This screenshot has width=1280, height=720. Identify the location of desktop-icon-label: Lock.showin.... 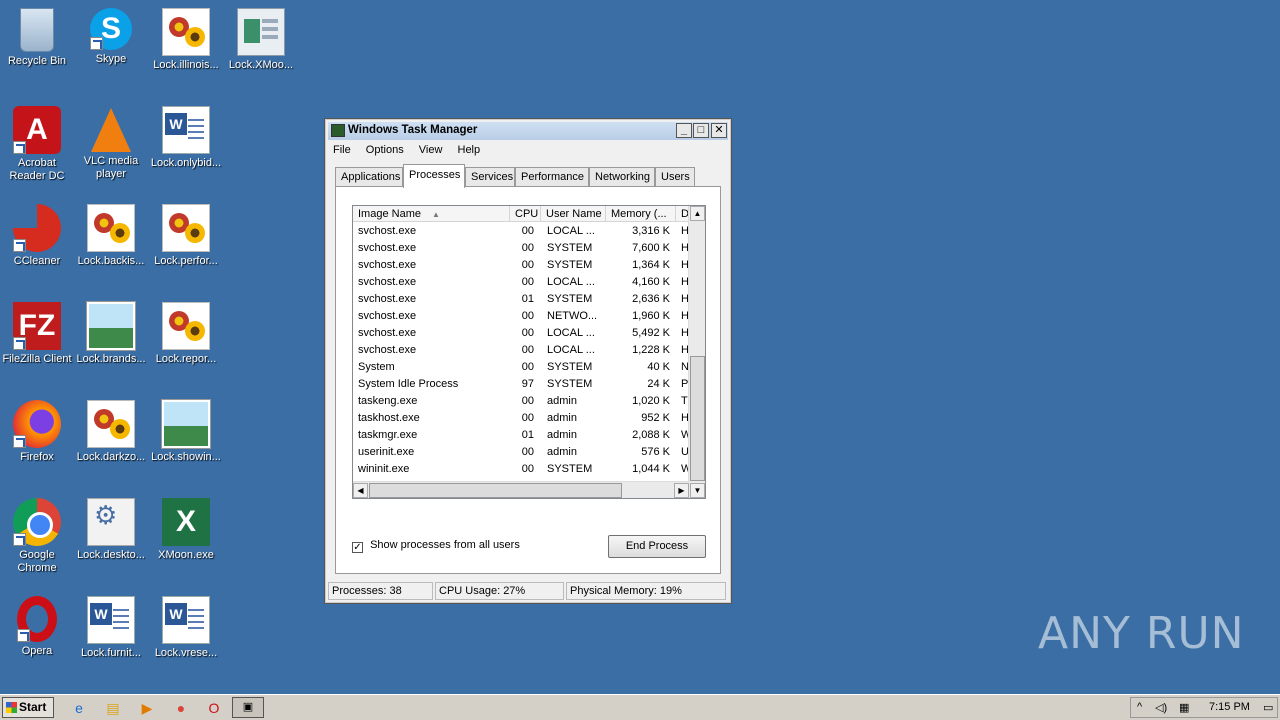
(186, 457).